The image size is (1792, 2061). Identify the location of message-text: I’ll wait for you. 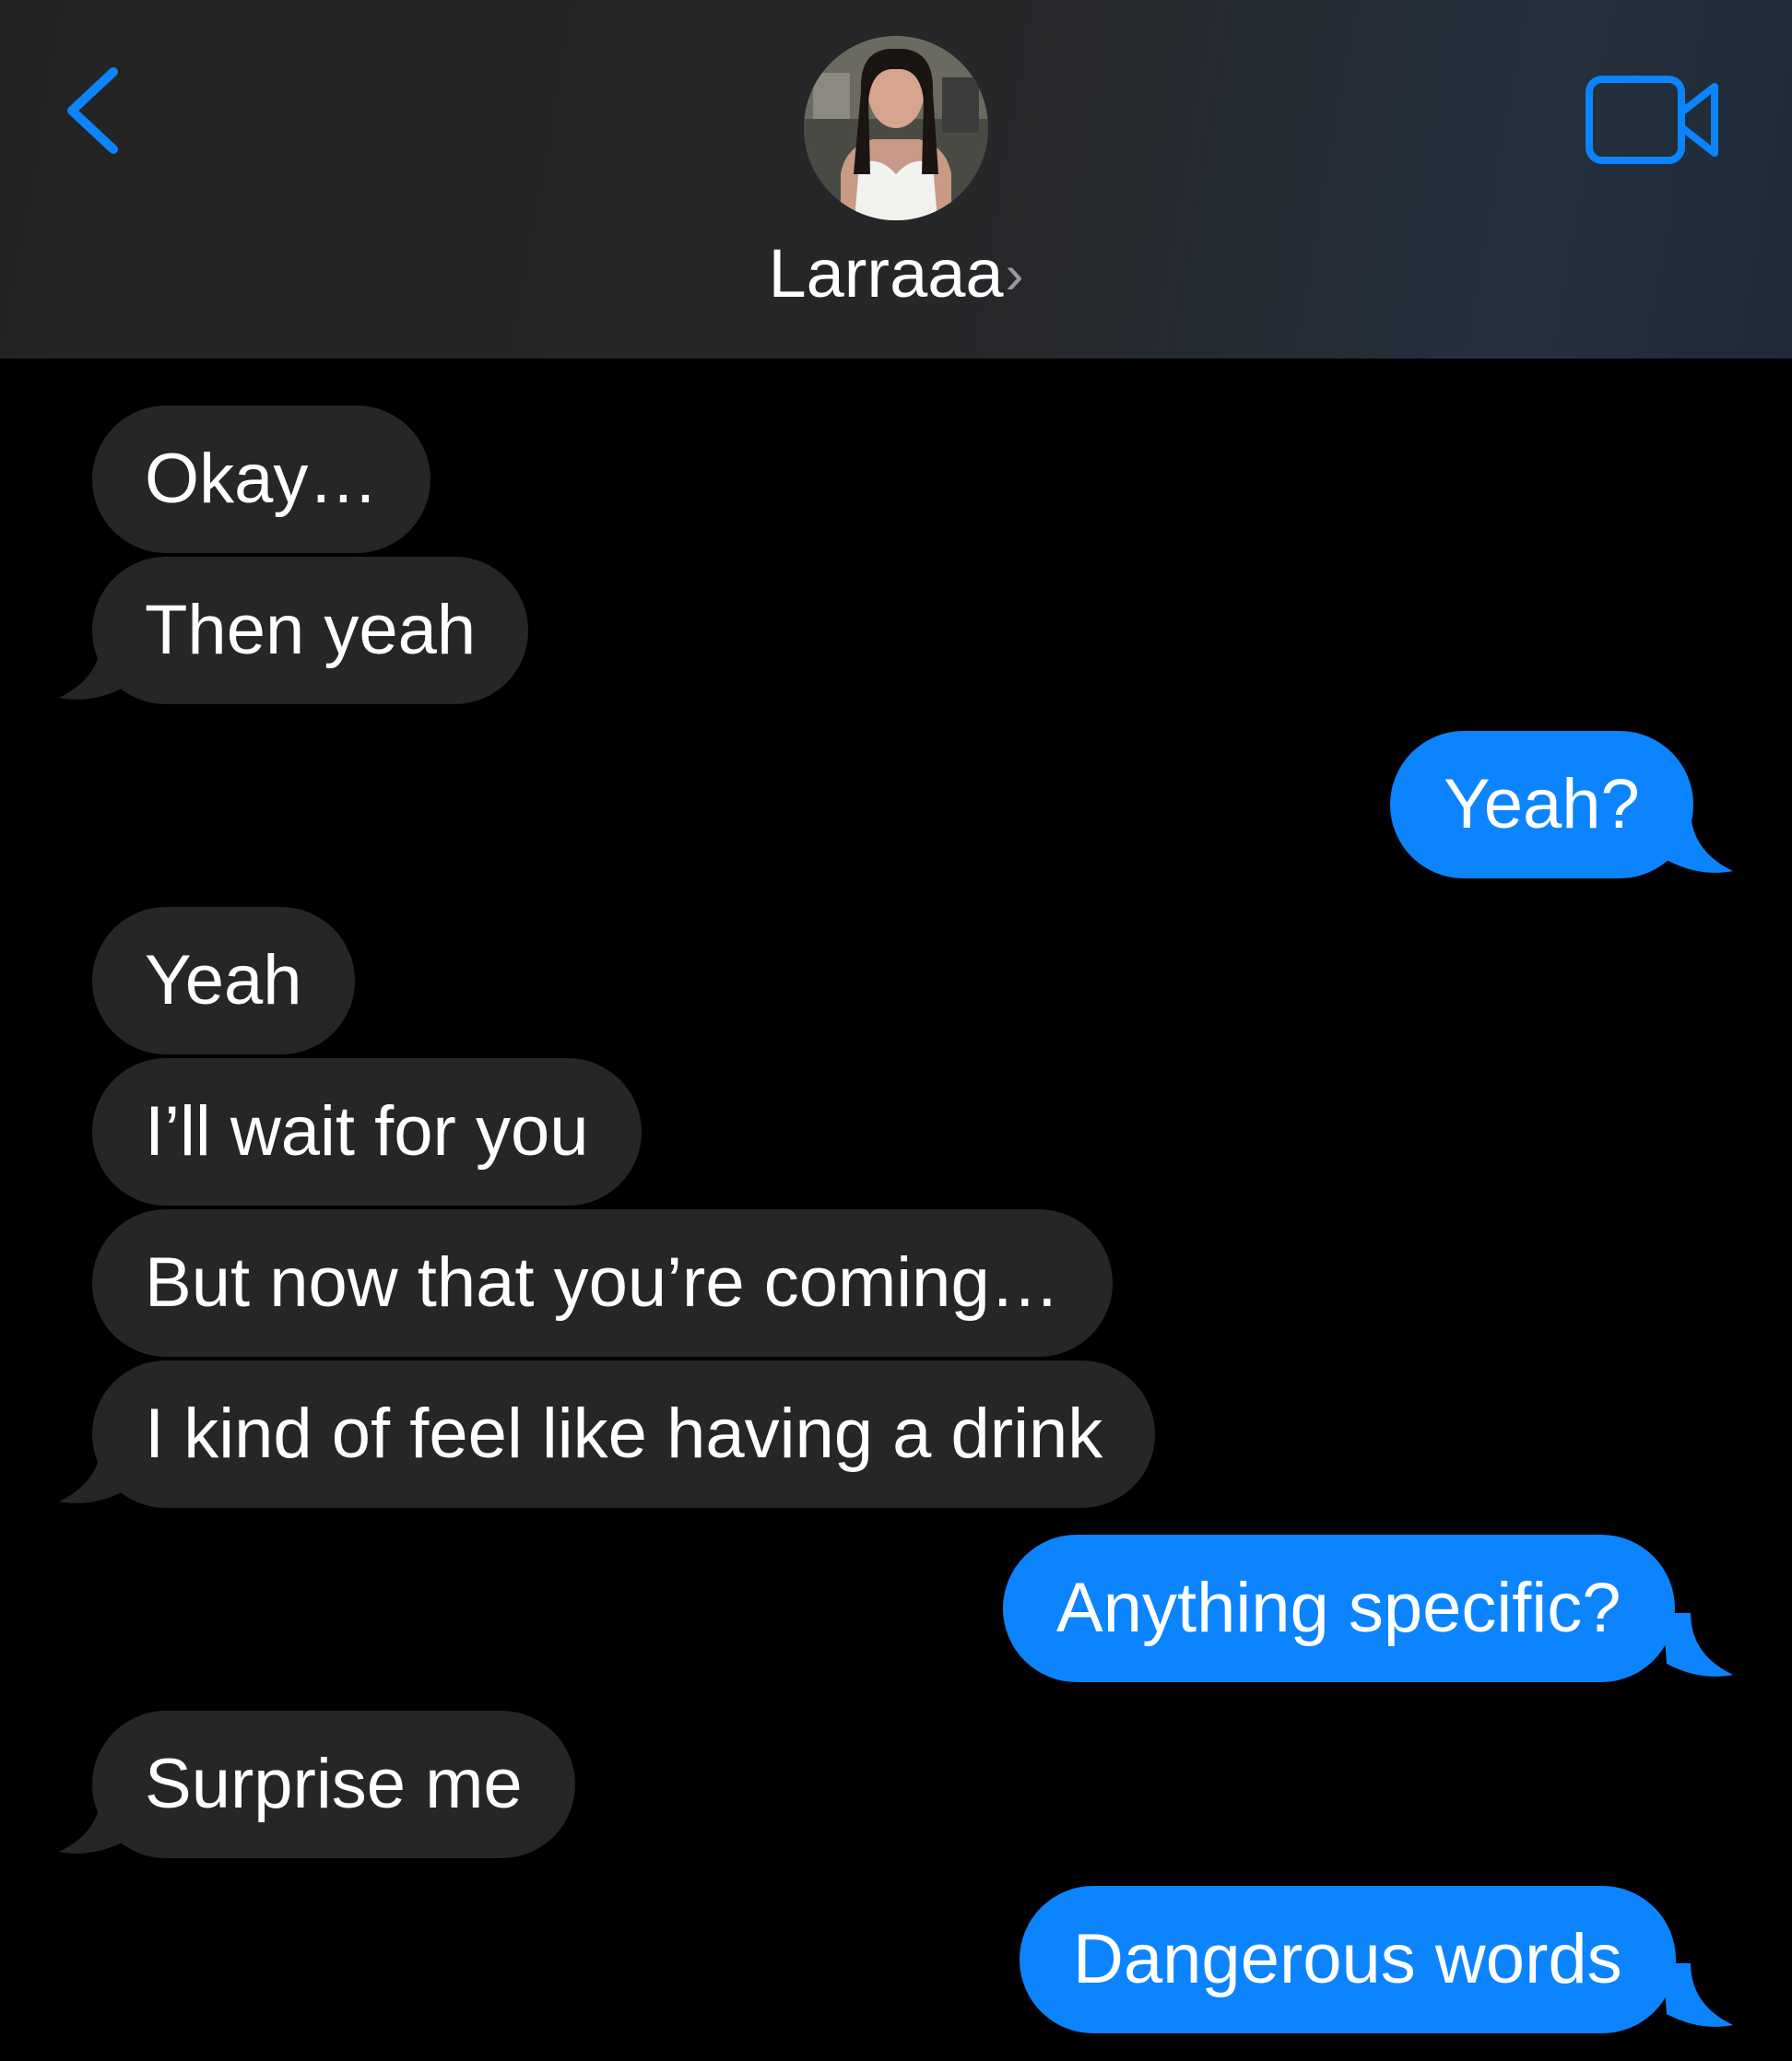
(367, 1131).